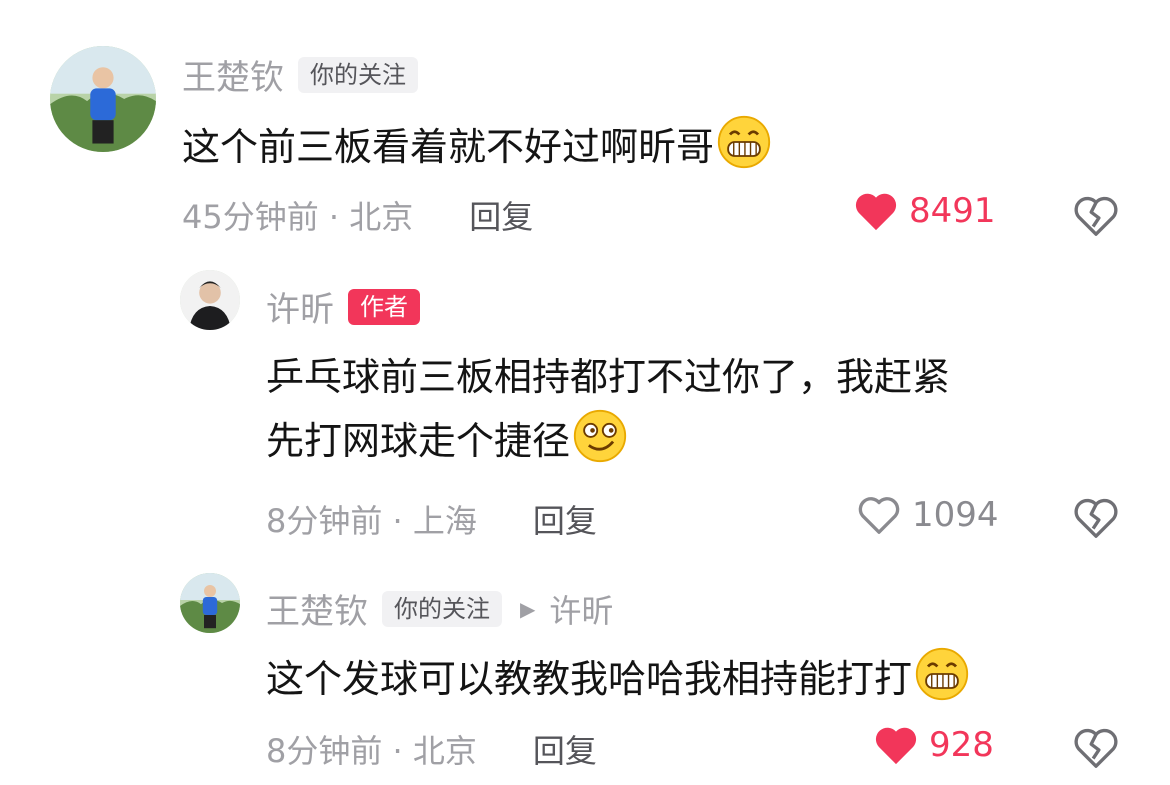  I want to click on reply-target: ▶ 许昕, so click(566, 609).